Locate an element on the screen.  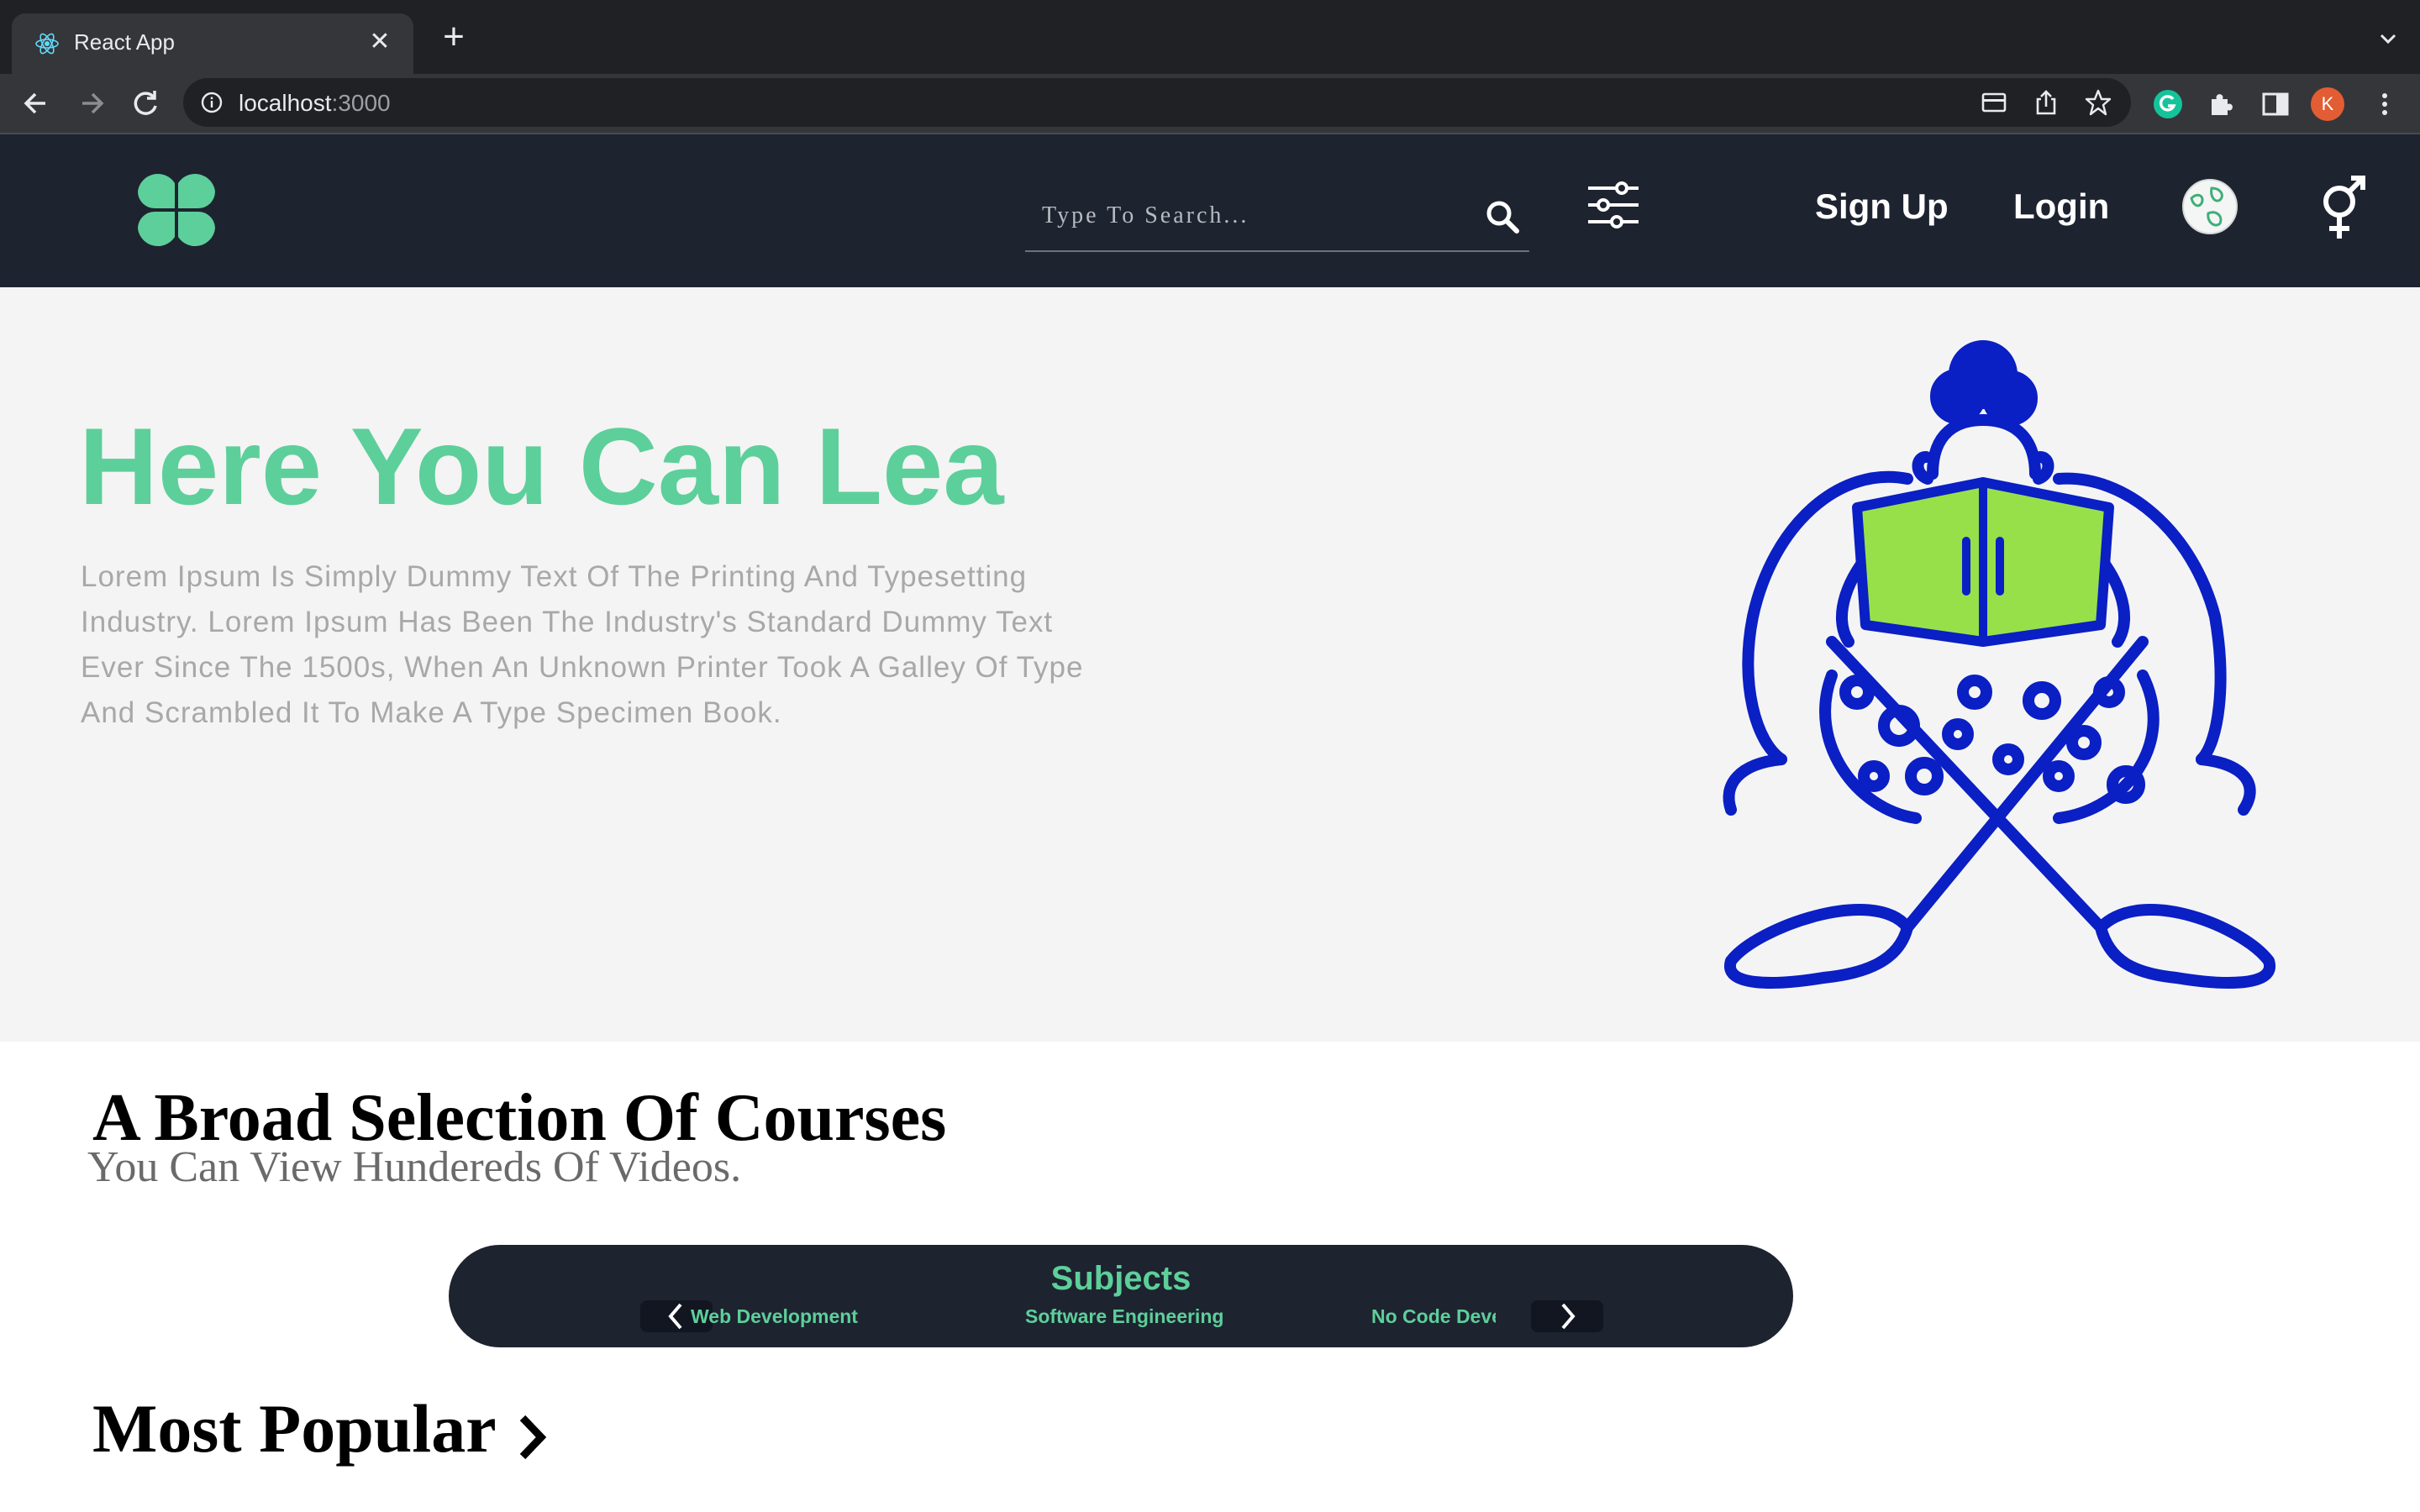
search-input is located at coordinates (1252, 216).